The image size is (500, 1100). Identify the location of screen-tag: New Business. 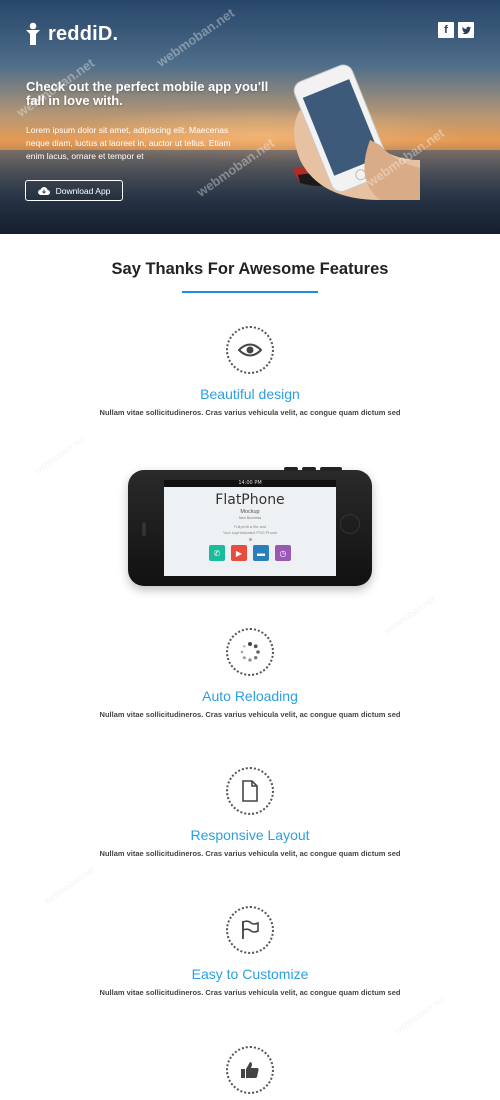
(250, 518).